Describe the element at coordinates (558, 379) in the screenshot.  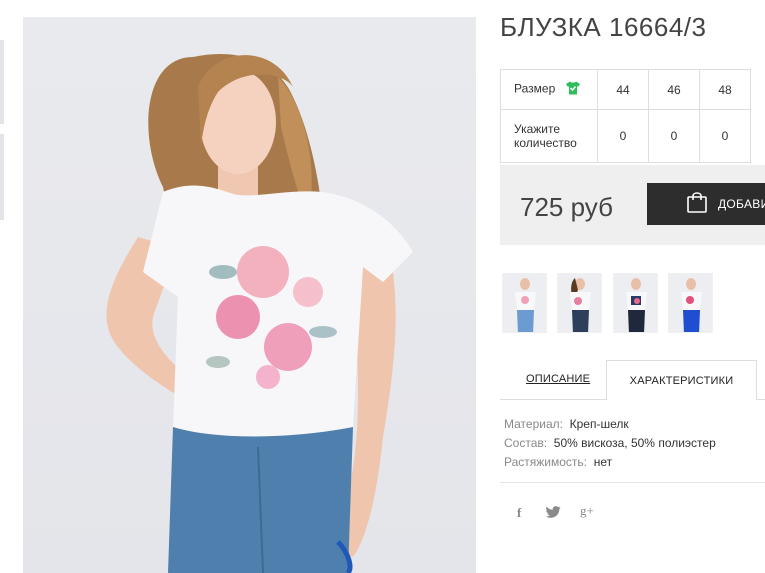
I see `tab-description: ОПИСАНИЕ` at that location.